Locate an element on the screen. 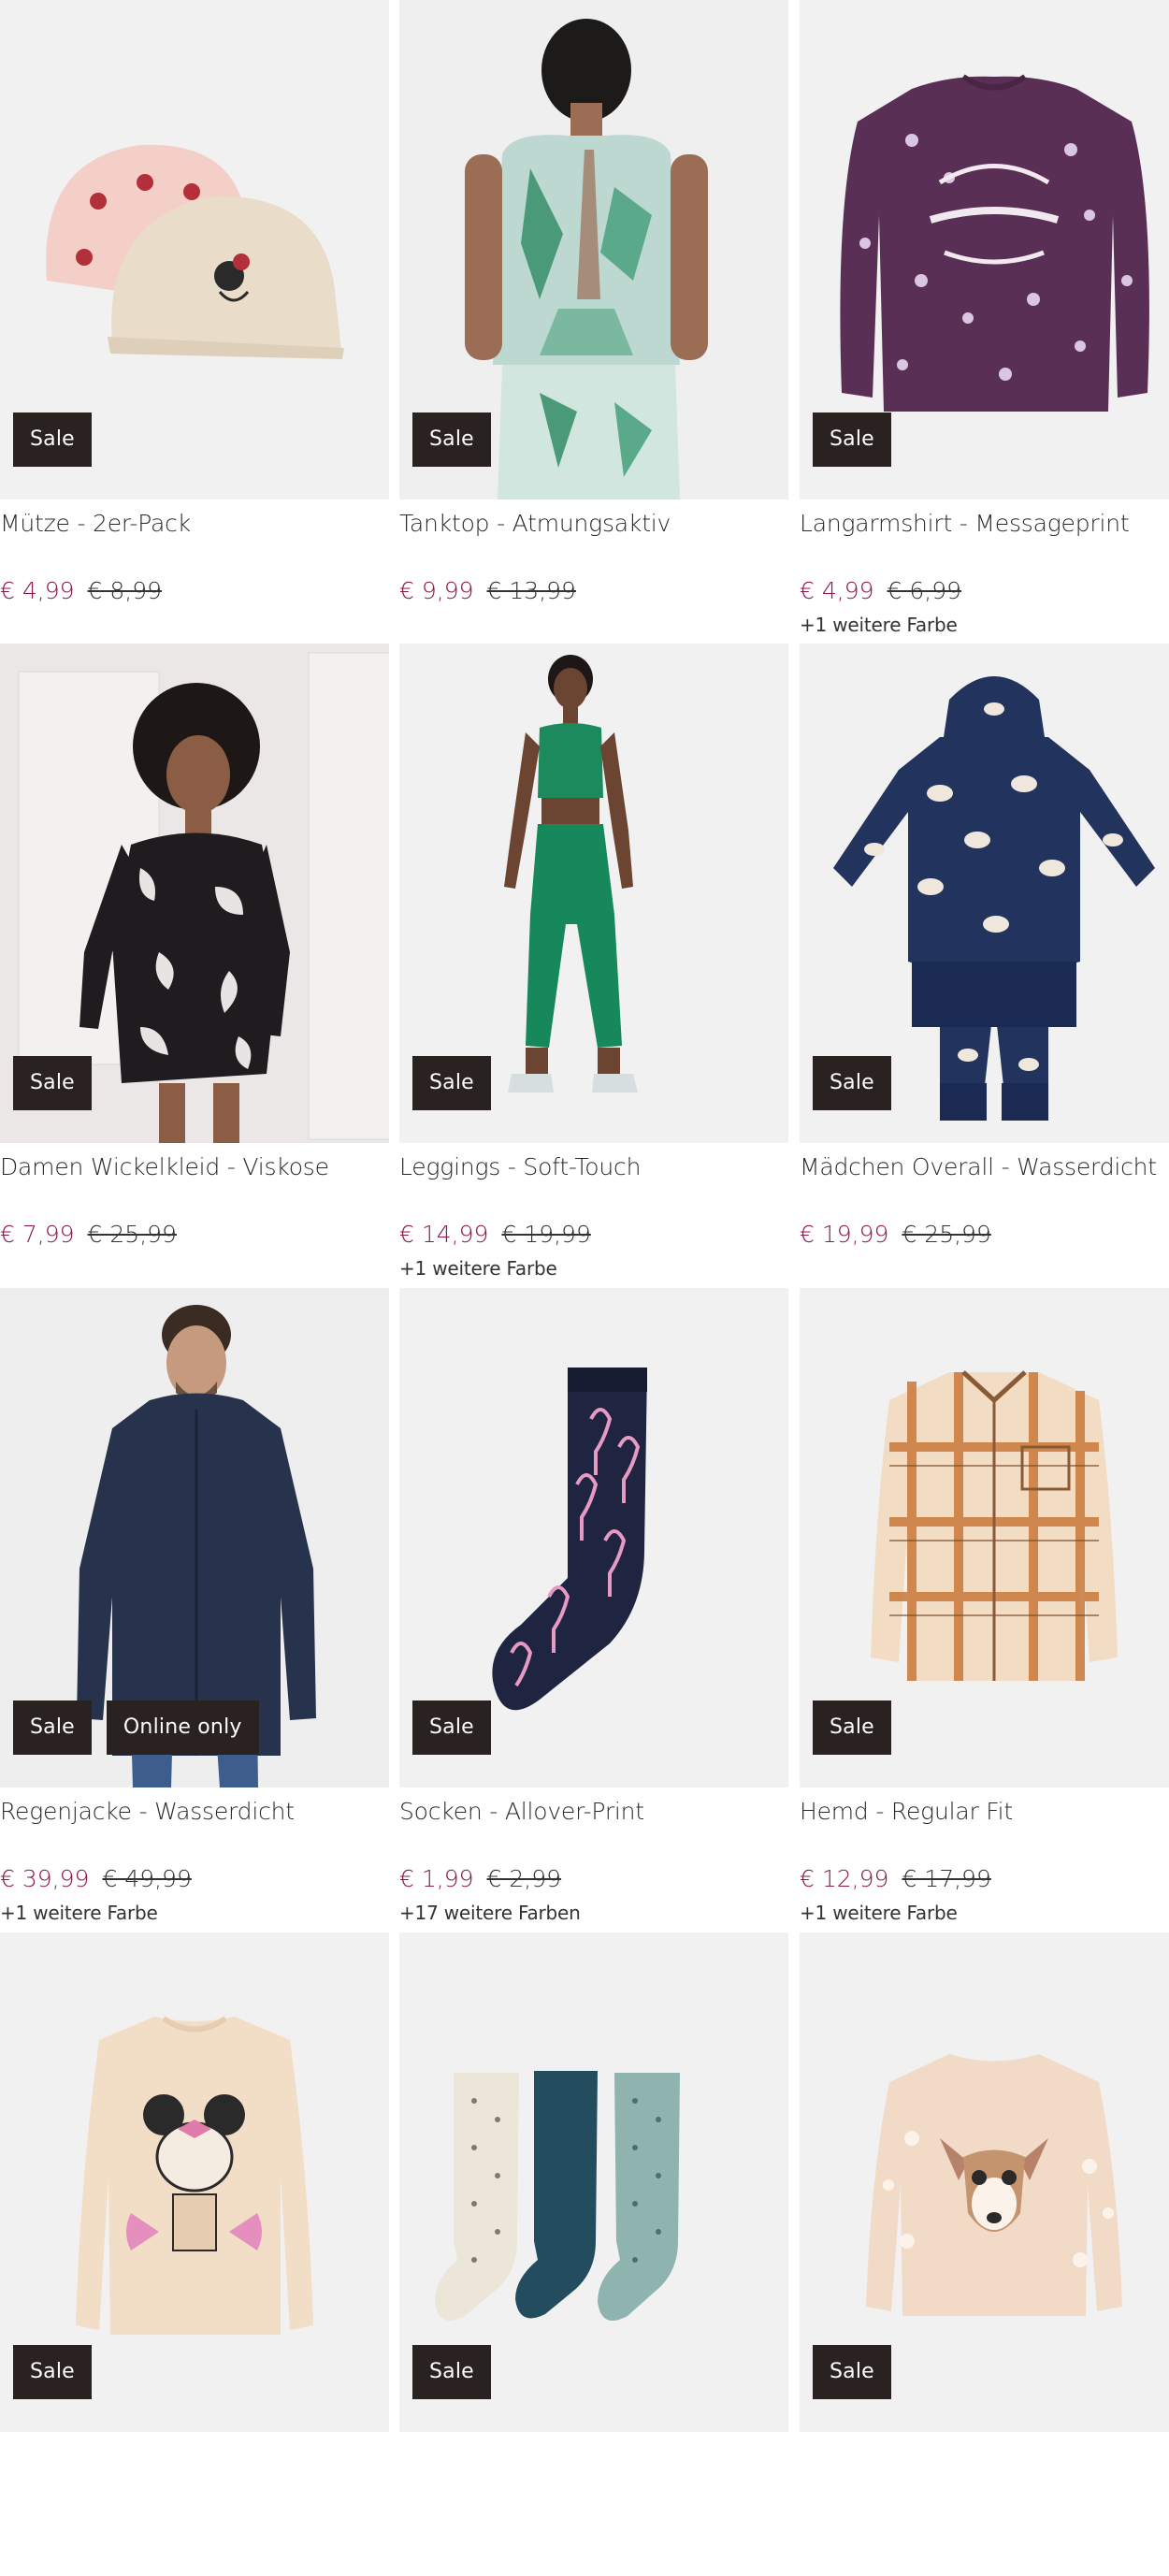 The height and width of the screenshot is (2576, 1169). sale-price: € 9,99 is located at coordinates (437, 590).